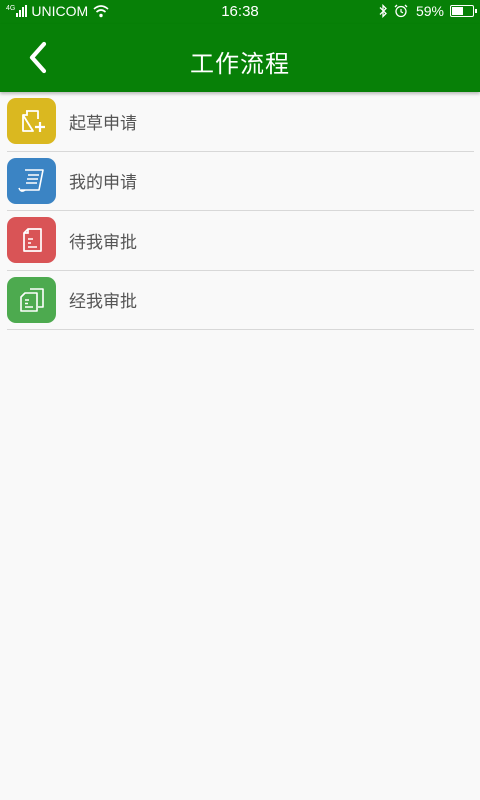  I want to click on document-icon, so click(31, 240).